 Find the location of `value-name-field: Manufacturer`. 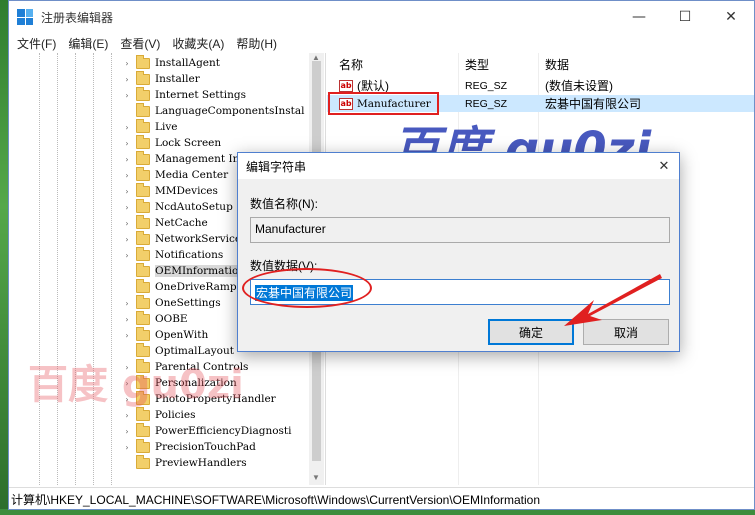

value-name-field: Manufacturer is located at coordinates (460, 230).